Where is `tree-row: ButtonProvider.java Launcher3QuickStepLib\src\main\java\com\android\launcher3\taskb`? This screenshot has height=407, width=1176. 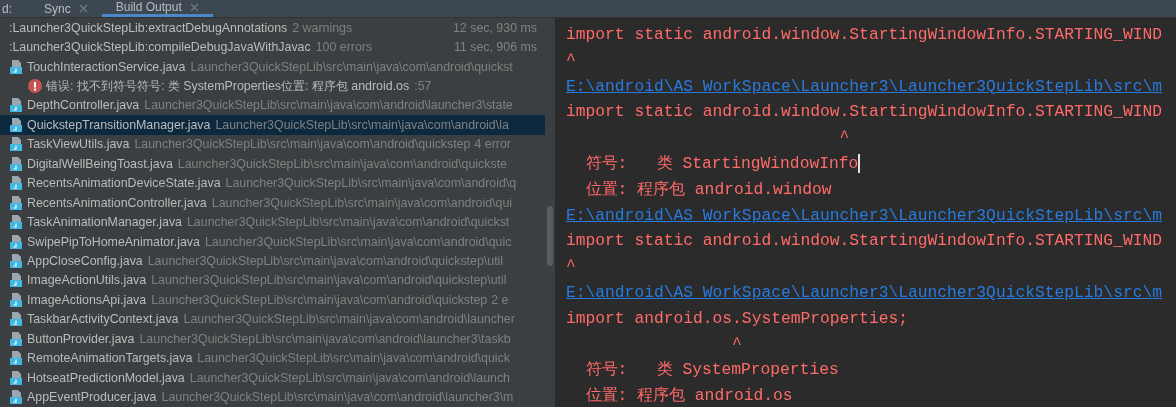
tree-row: ButtonProvider.java Launcher3QuickStepLib\src\main\java\com\android\launcher3\taskb is located at coordinates (272, 339).